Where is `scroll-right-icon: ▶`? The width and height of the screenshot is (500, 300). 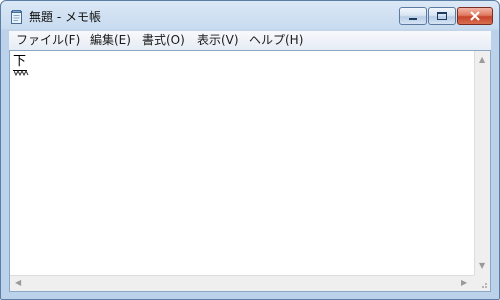
scroll-right-icon: ▶ is located at coordinates (464, 283).